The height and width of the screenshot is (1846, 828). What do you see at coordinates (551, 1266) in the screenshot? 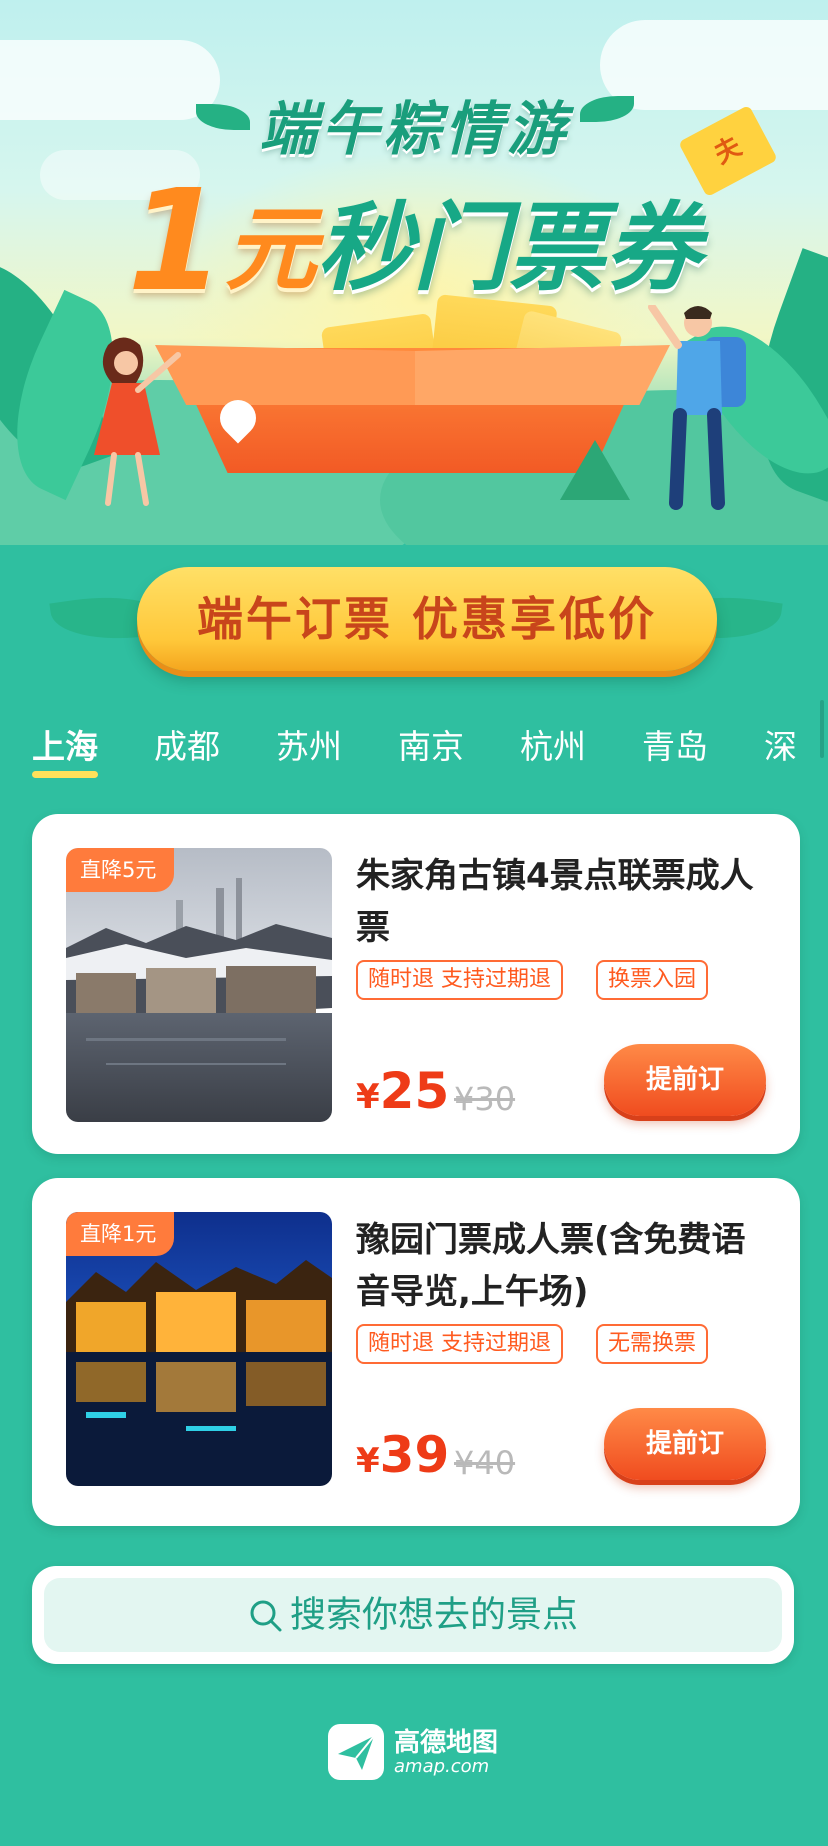
I see `attraction-title: 豫园门票成人票(含免费语音导览,上午场)` at bounding box center [551, 1266].